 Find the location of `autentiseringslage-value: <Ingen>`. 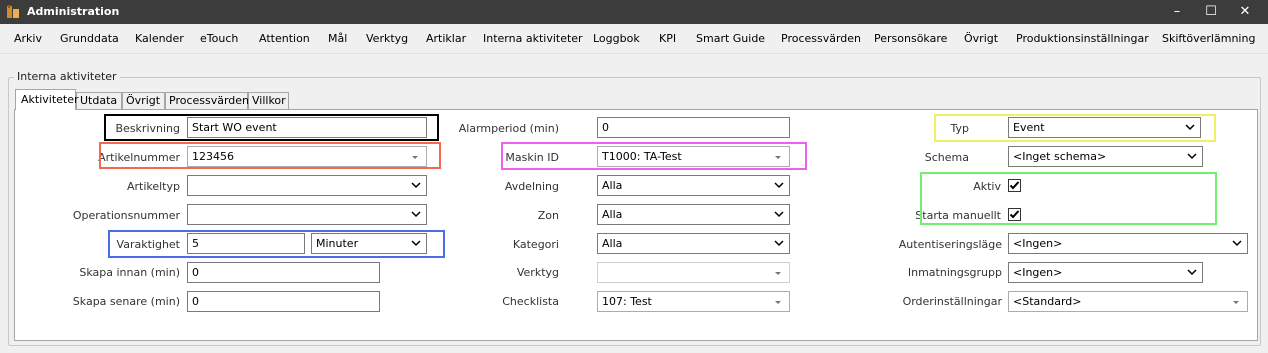

autentiseringslage-value: <Ingen> is located at coordinates (1038, 243).